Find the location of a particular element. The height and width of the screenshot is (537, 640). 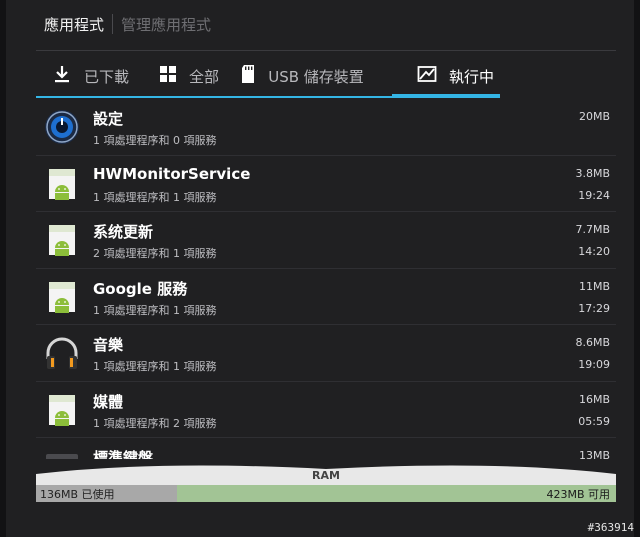

app-running-time: 19:24 is located at coordinates (594, 195).